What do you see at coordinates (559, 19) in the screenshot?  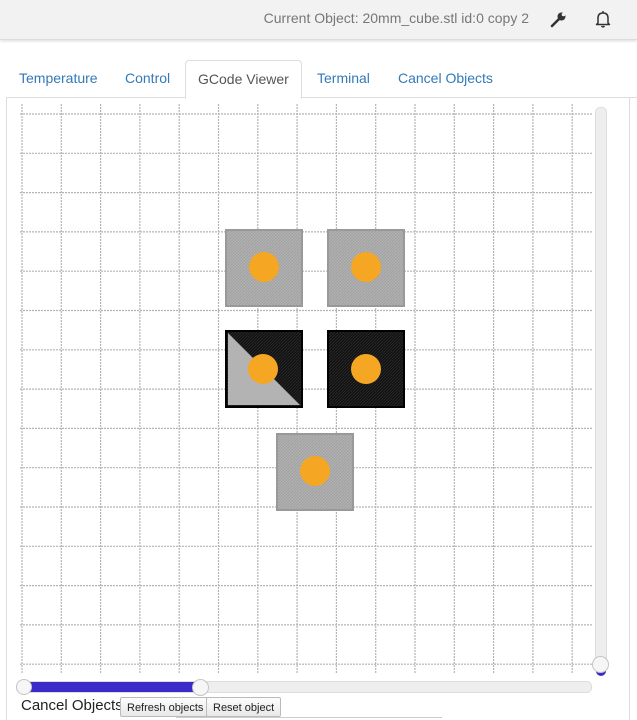 I see `wrench-icon` at bounding box center [559, 19].